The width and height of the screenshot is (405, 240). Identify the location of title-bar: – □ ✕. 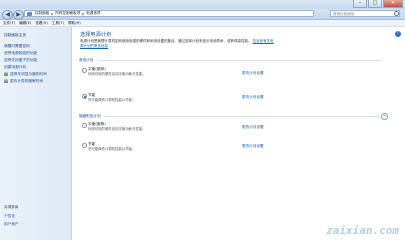
(202, 4).